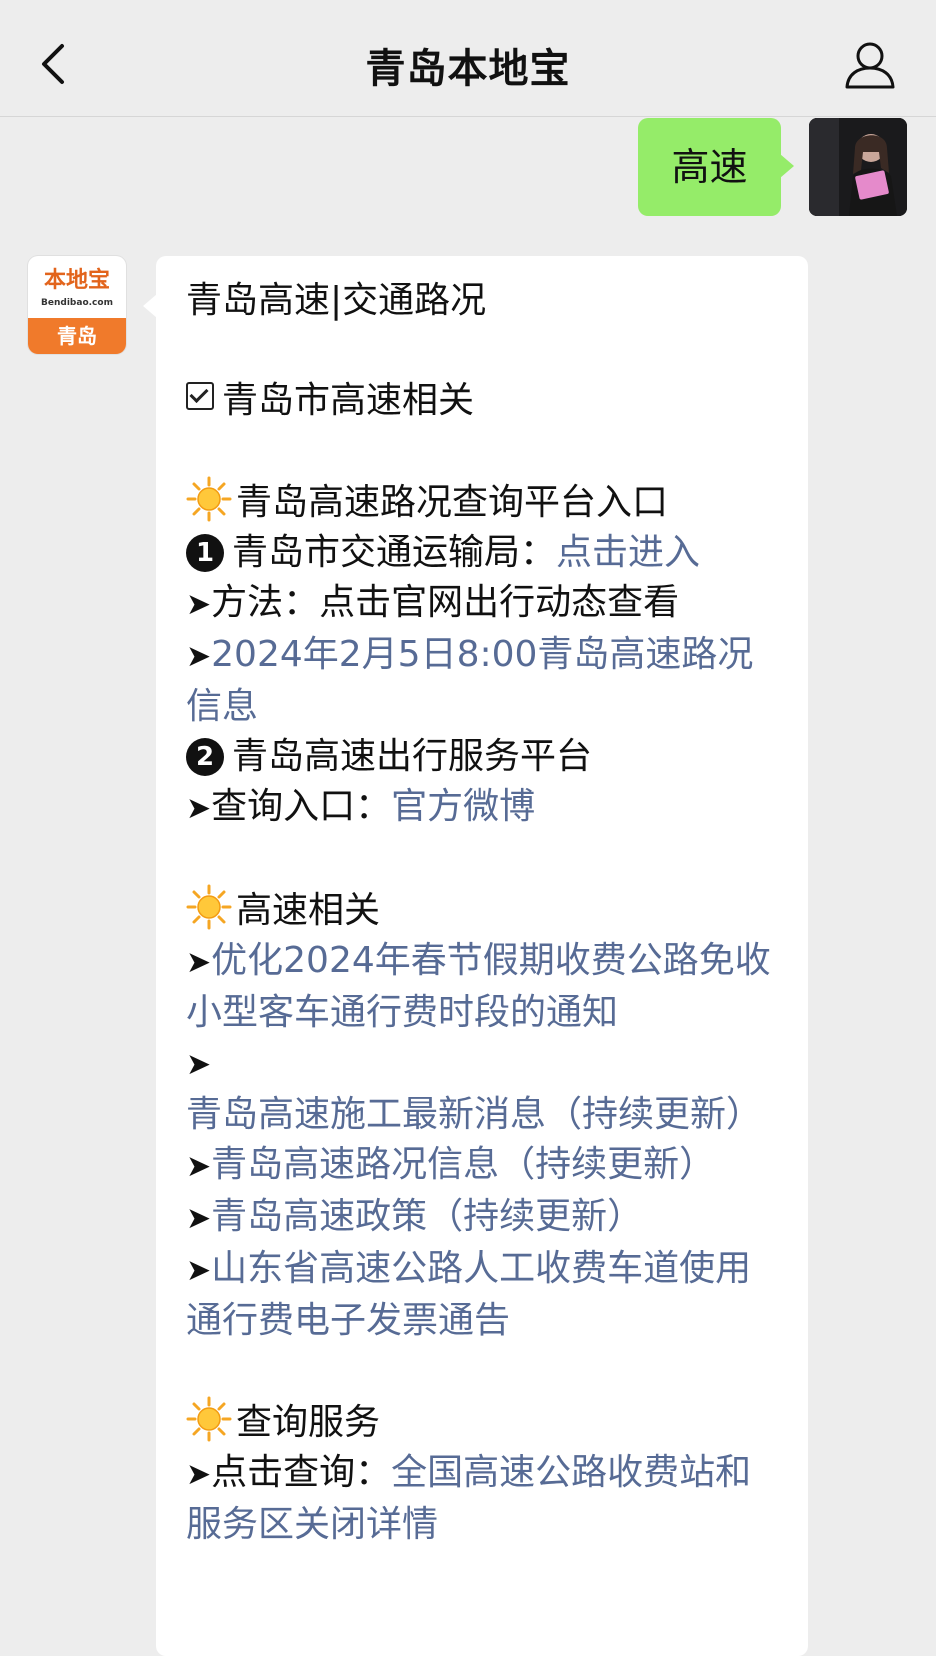  I want to click on related-link-item: ➤山东省高速公路人工收费车道使用通行费电子发票通告, so click(486, 1295).